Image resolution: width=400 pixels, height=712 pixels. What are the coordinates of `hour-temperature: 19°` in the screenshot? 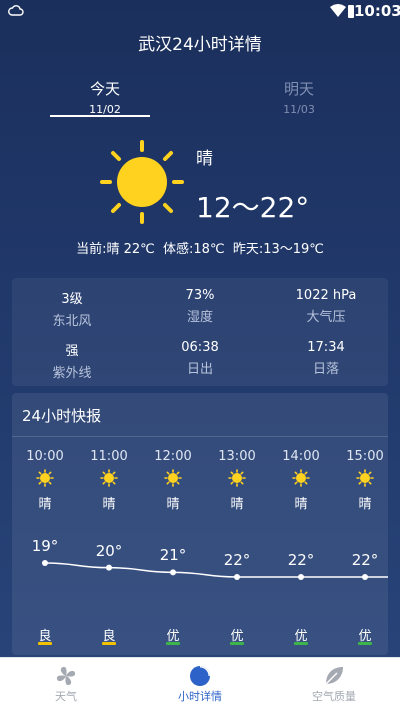 It's located at (45, 546).